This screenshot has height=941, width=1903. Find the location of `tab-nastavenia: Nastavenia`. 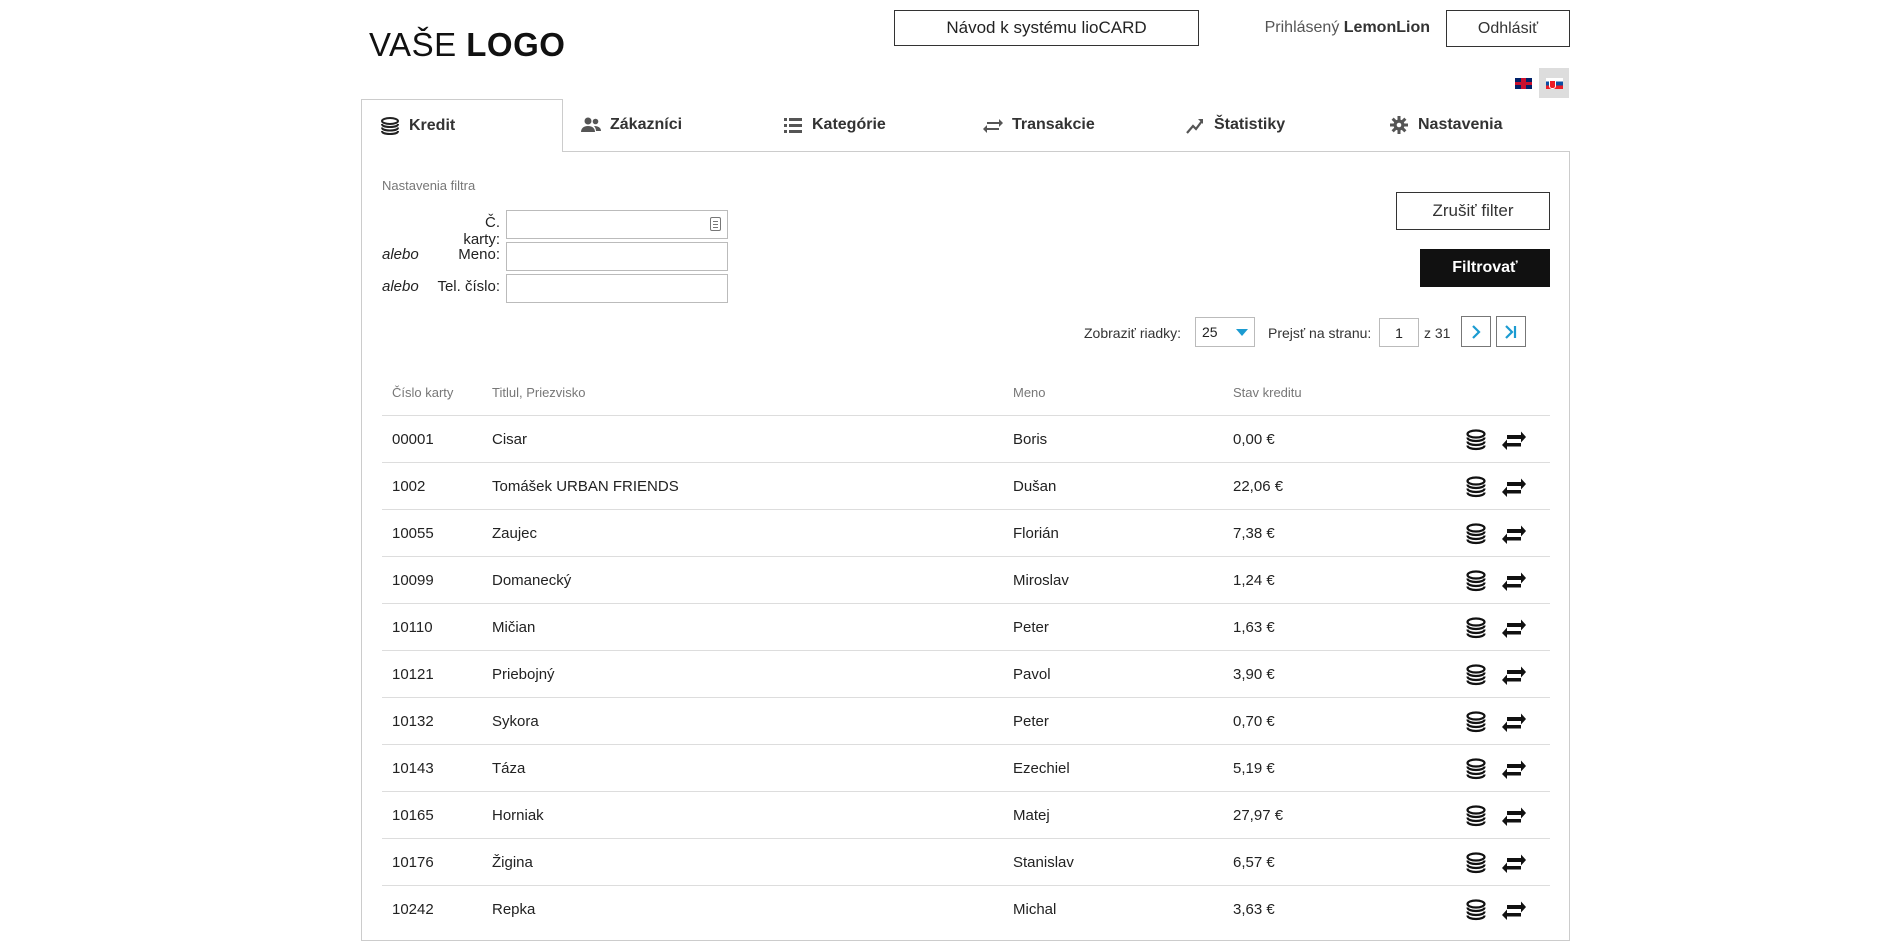

tab-nastavenia: Nastavenia is located at coordinates (1479, 125).